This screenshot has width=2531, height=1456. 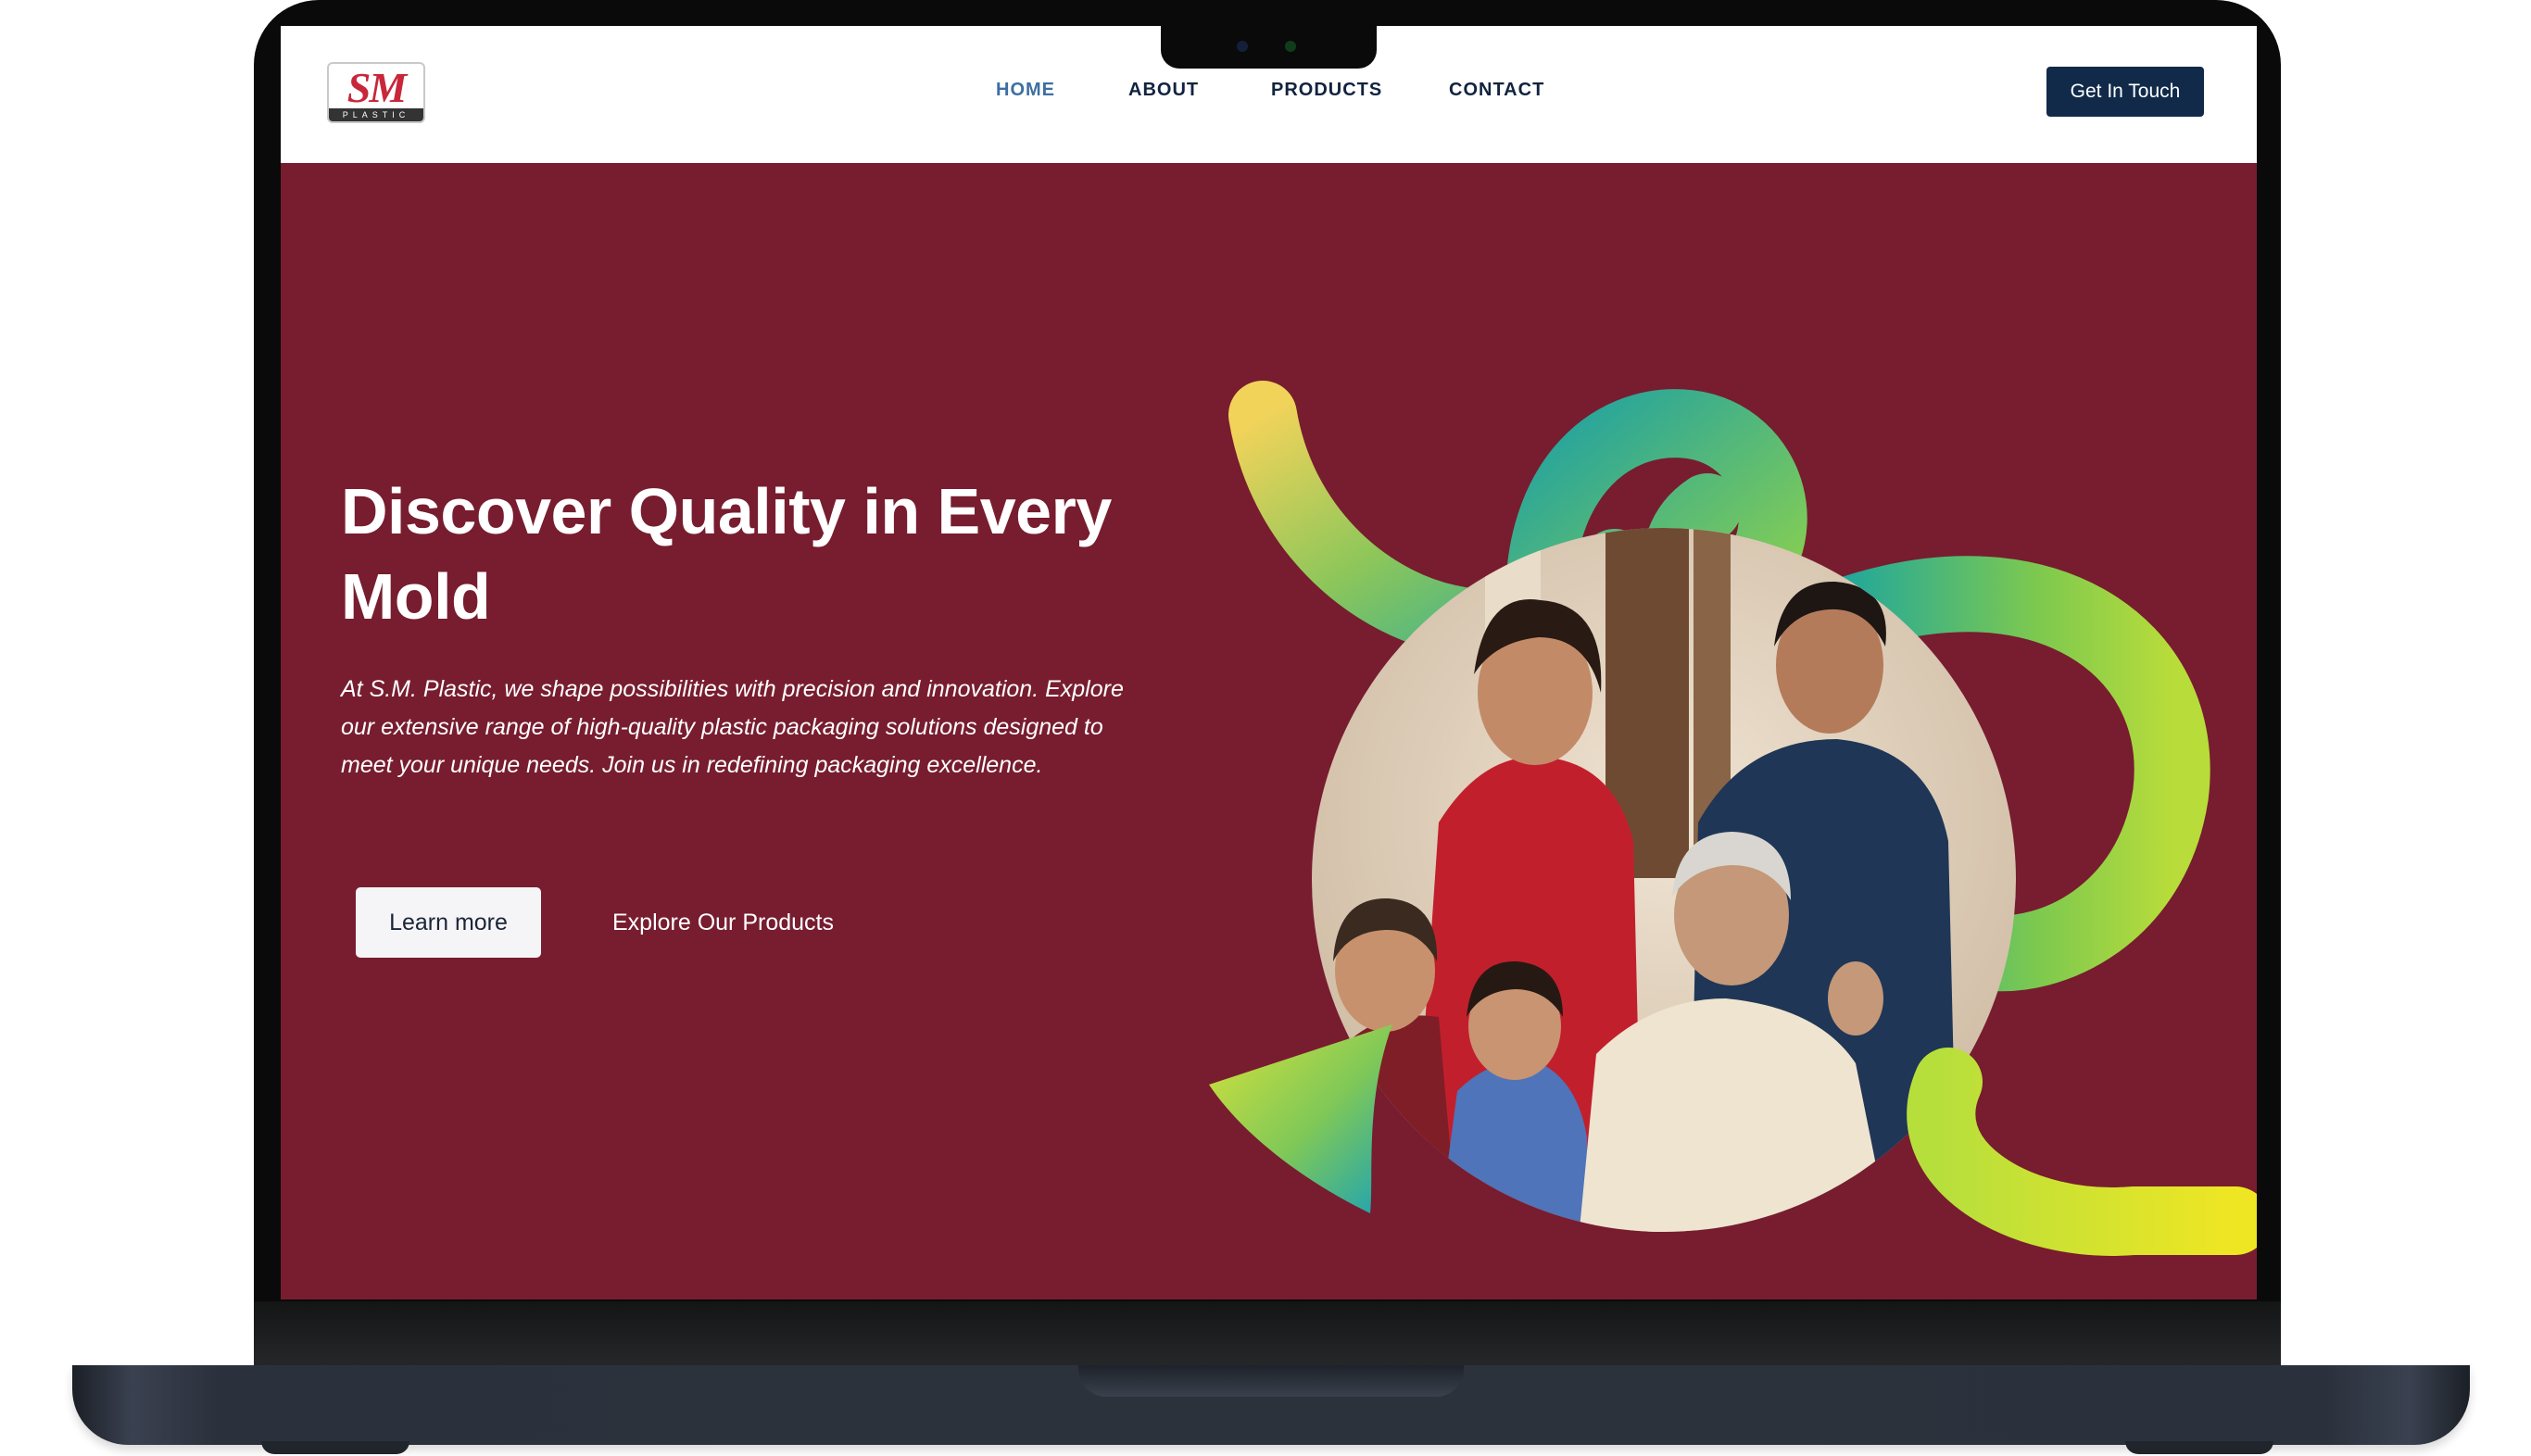 What do you see at coordinates (2004, 774) in the screenshot?
I see `ribbon-green-arc` at bounding box center [2004, 774].